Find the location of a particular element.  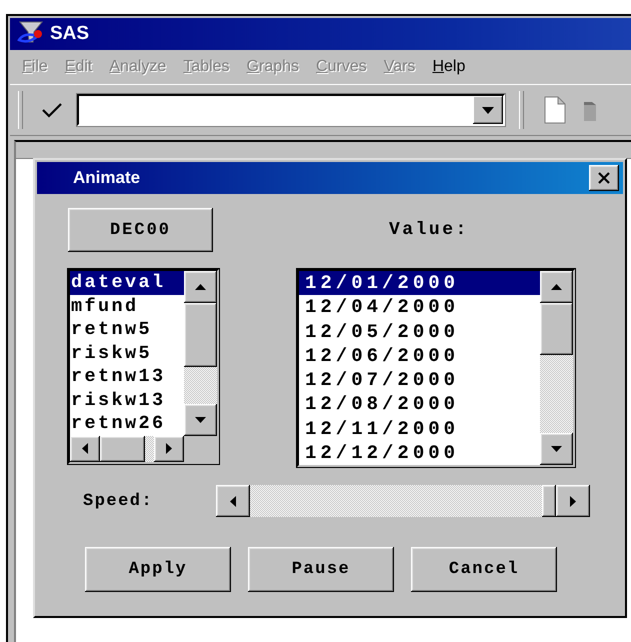

variable-list: dateval mfund retnw5 riskw5 retnw13 riskw13 retnw26 is located at coordinates (143, 366).